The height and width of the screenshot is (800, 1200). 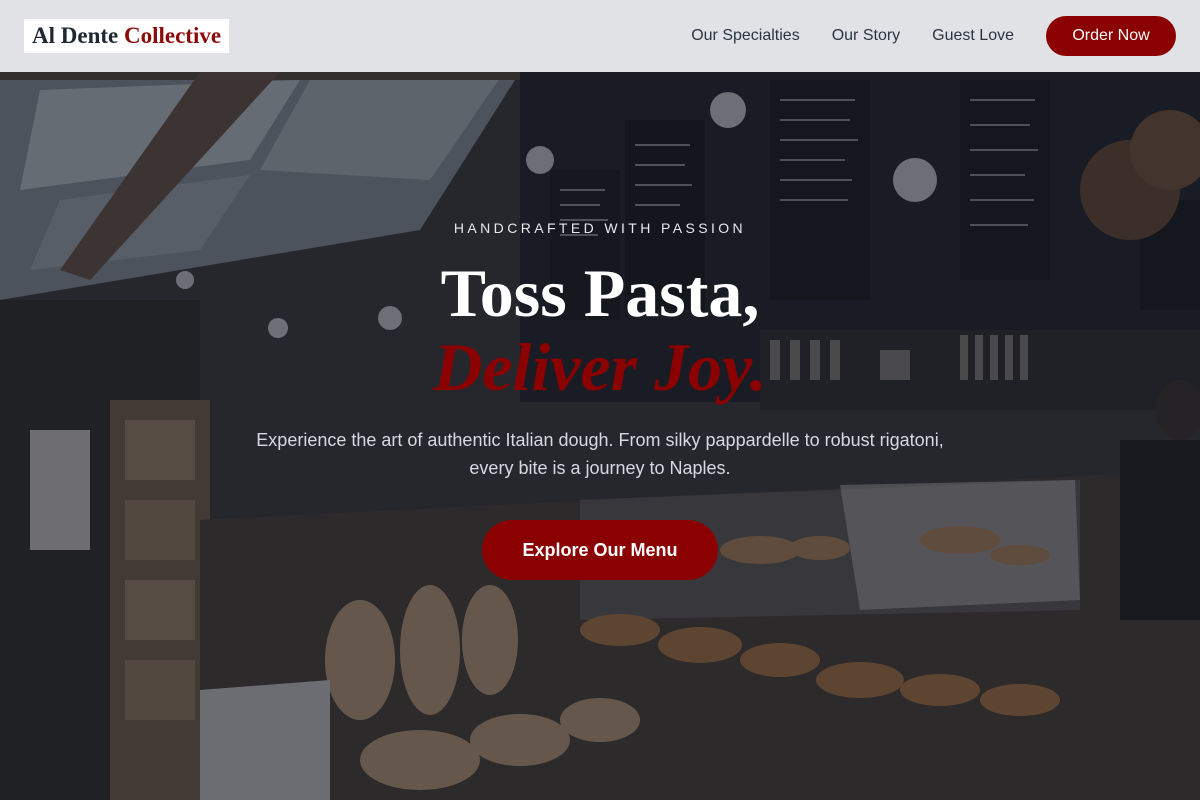 What do you see at coordinates (172, 35) in the screenshot?
I see `brand-name-accent: Collective` at bounding box center [172, 35].